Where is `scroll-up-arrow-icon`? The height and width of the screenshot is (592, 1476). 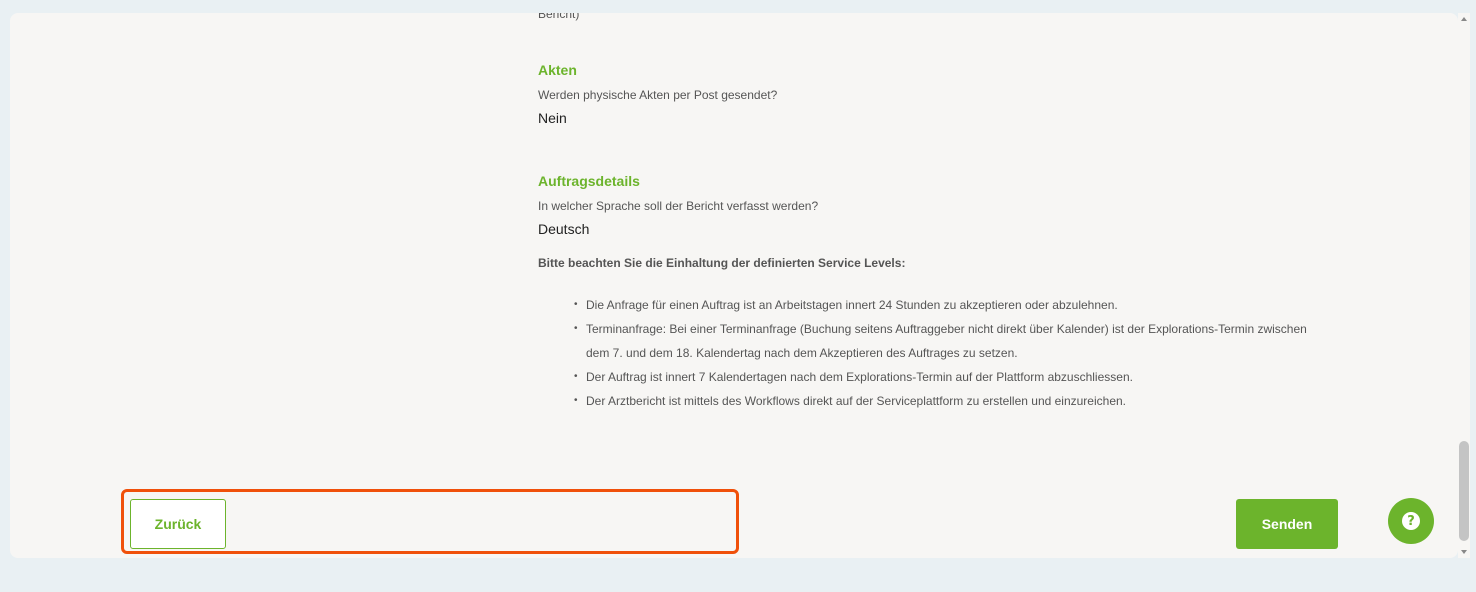
scroll-up-arrow-icon is located at coordinates (1464, 19).